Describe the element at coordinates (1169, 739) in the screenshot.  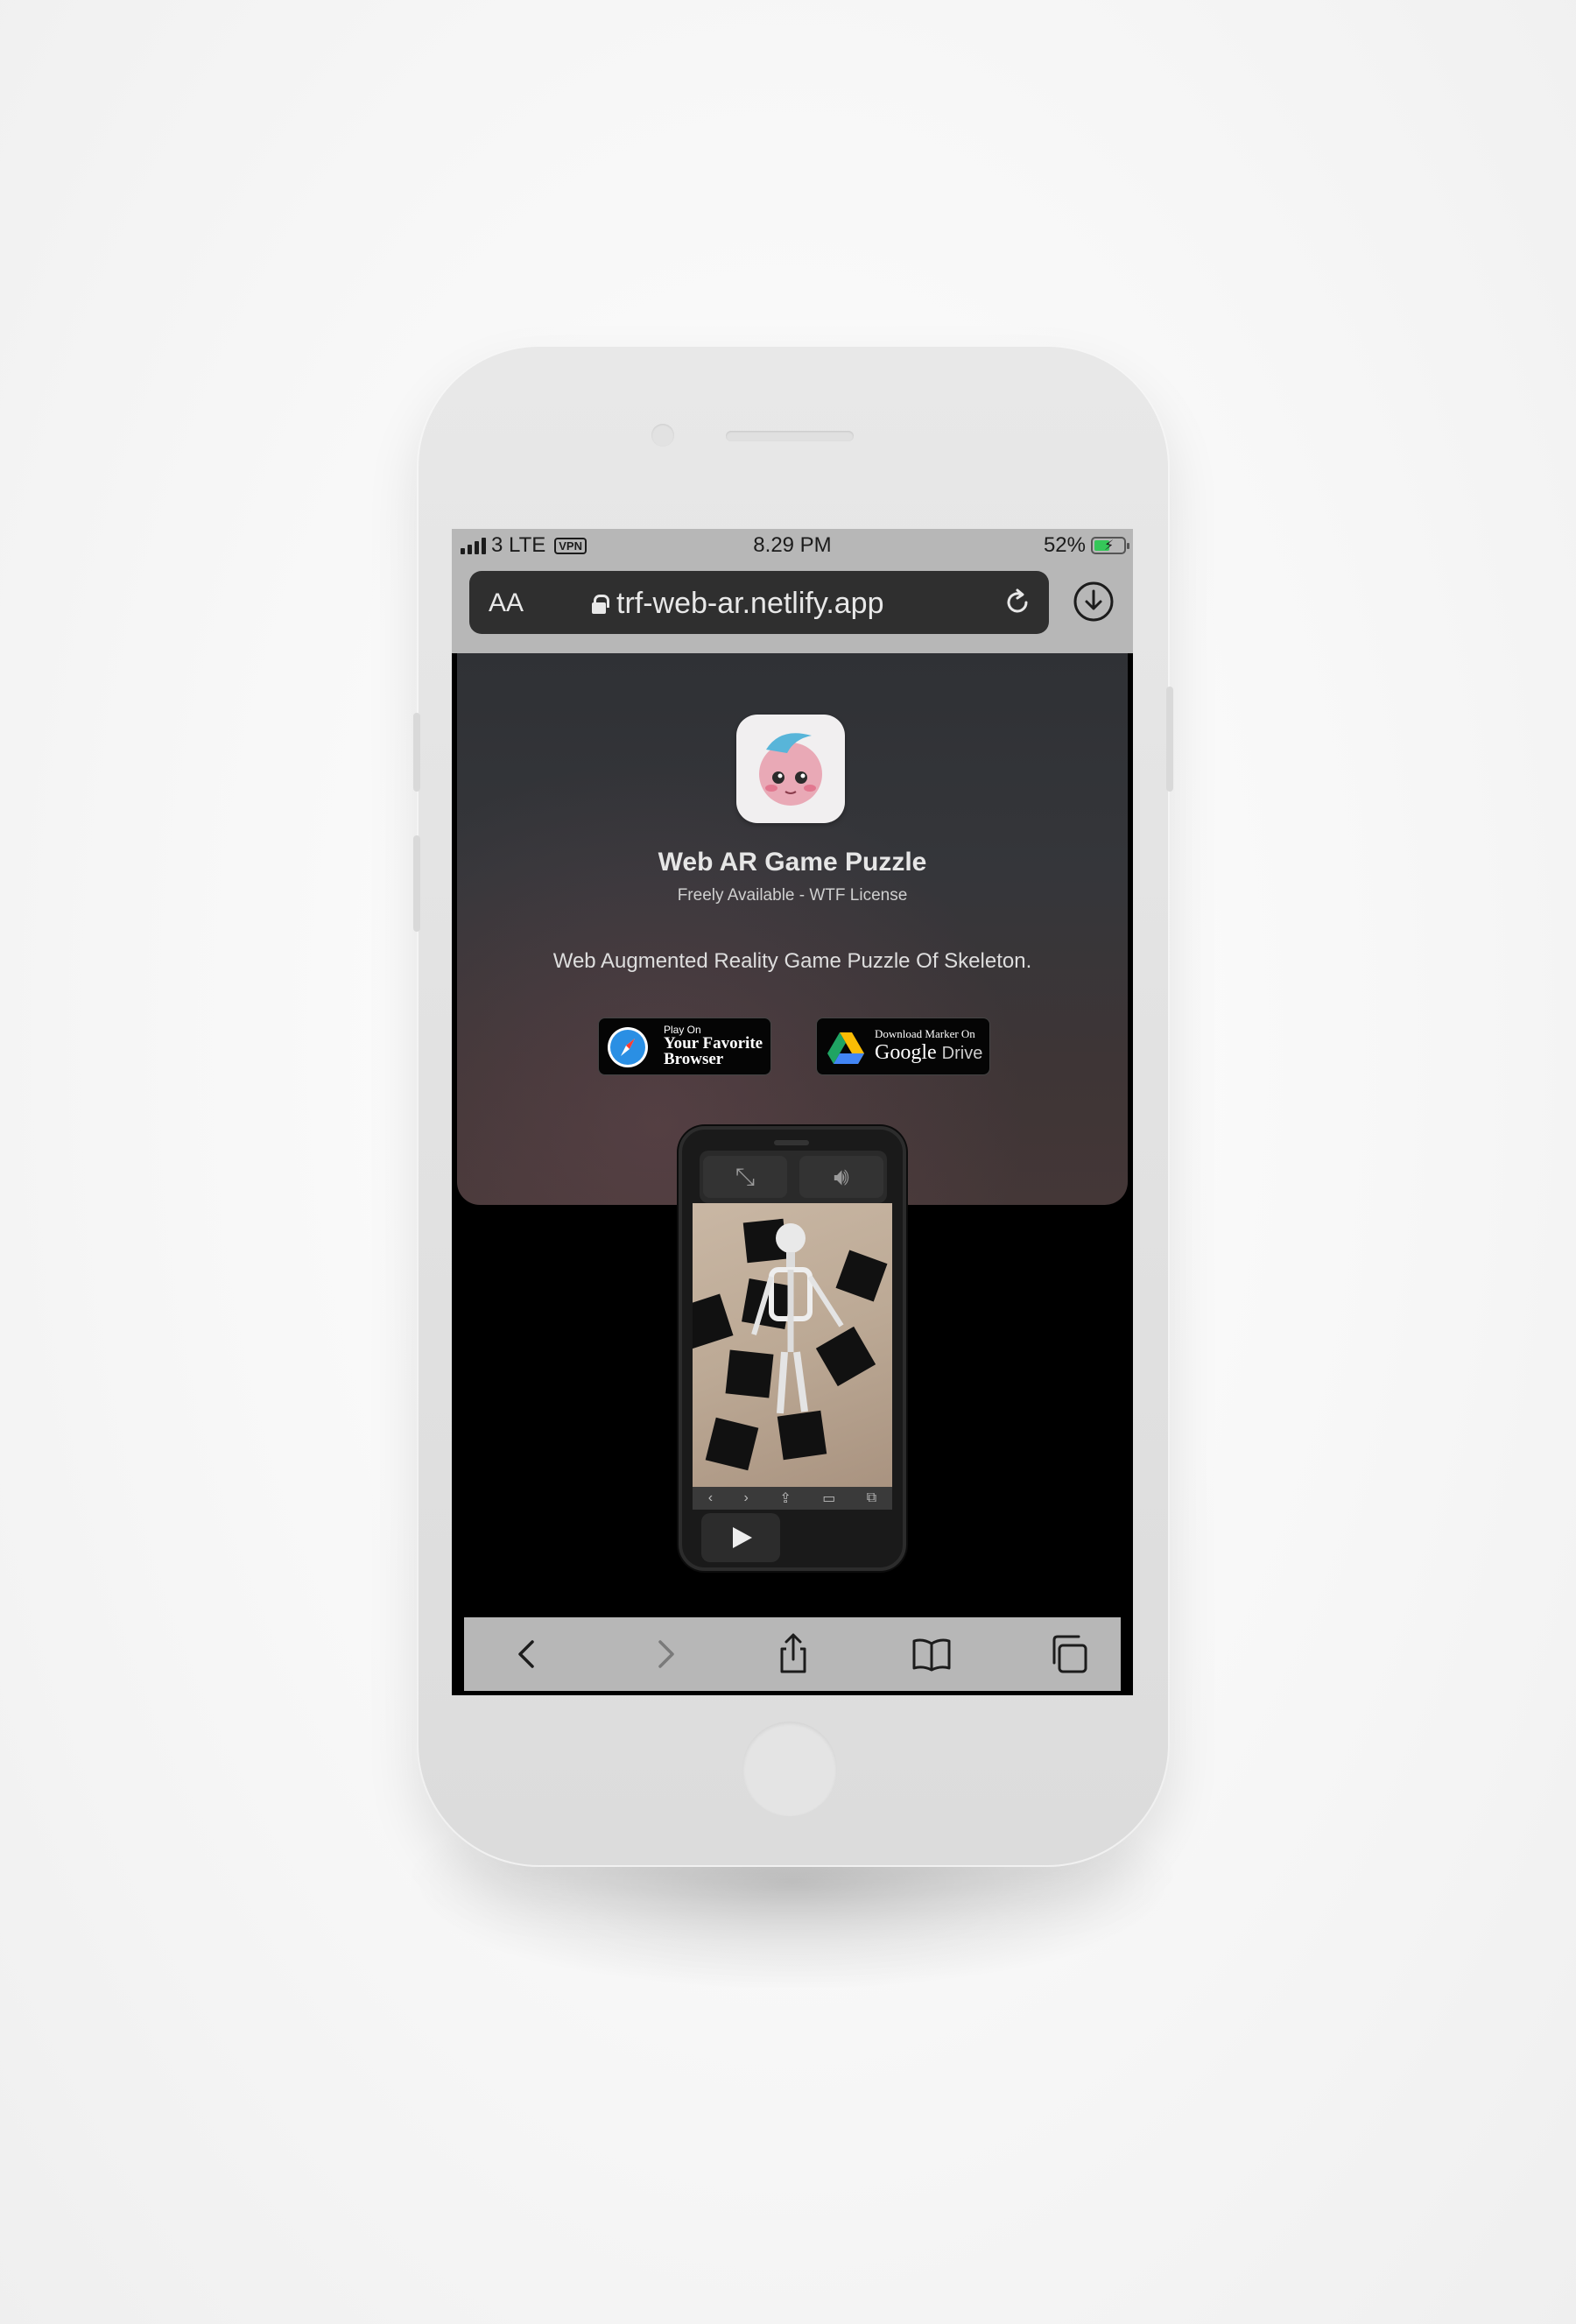
I see `power-button` at that location.